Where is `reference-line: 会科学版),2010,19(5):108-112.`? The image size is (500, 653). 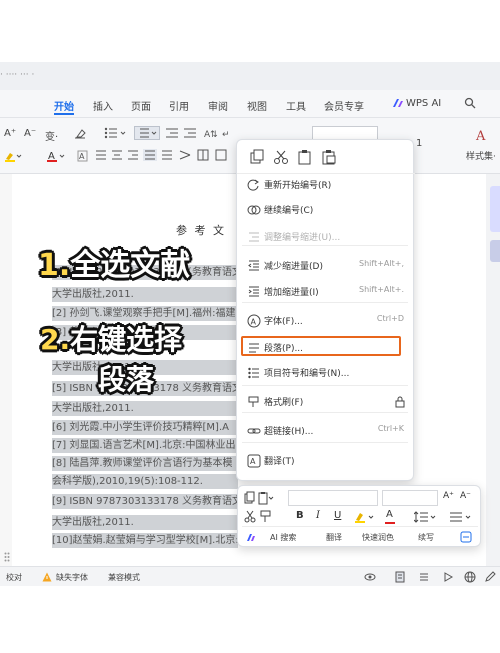
reference-line: 会科学版),2010,19(5):108-112. is located at coordinates (145, 481).